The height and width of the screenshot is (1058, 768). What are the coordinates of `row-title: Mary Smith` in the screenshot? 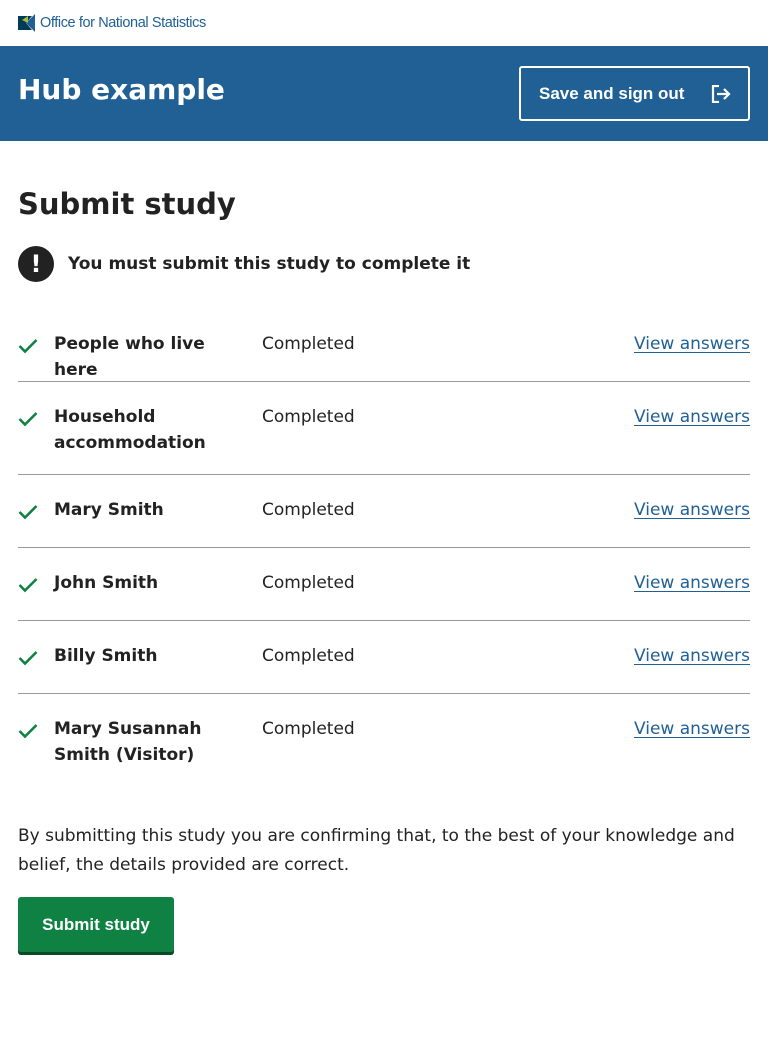 It's located at (109, 510).